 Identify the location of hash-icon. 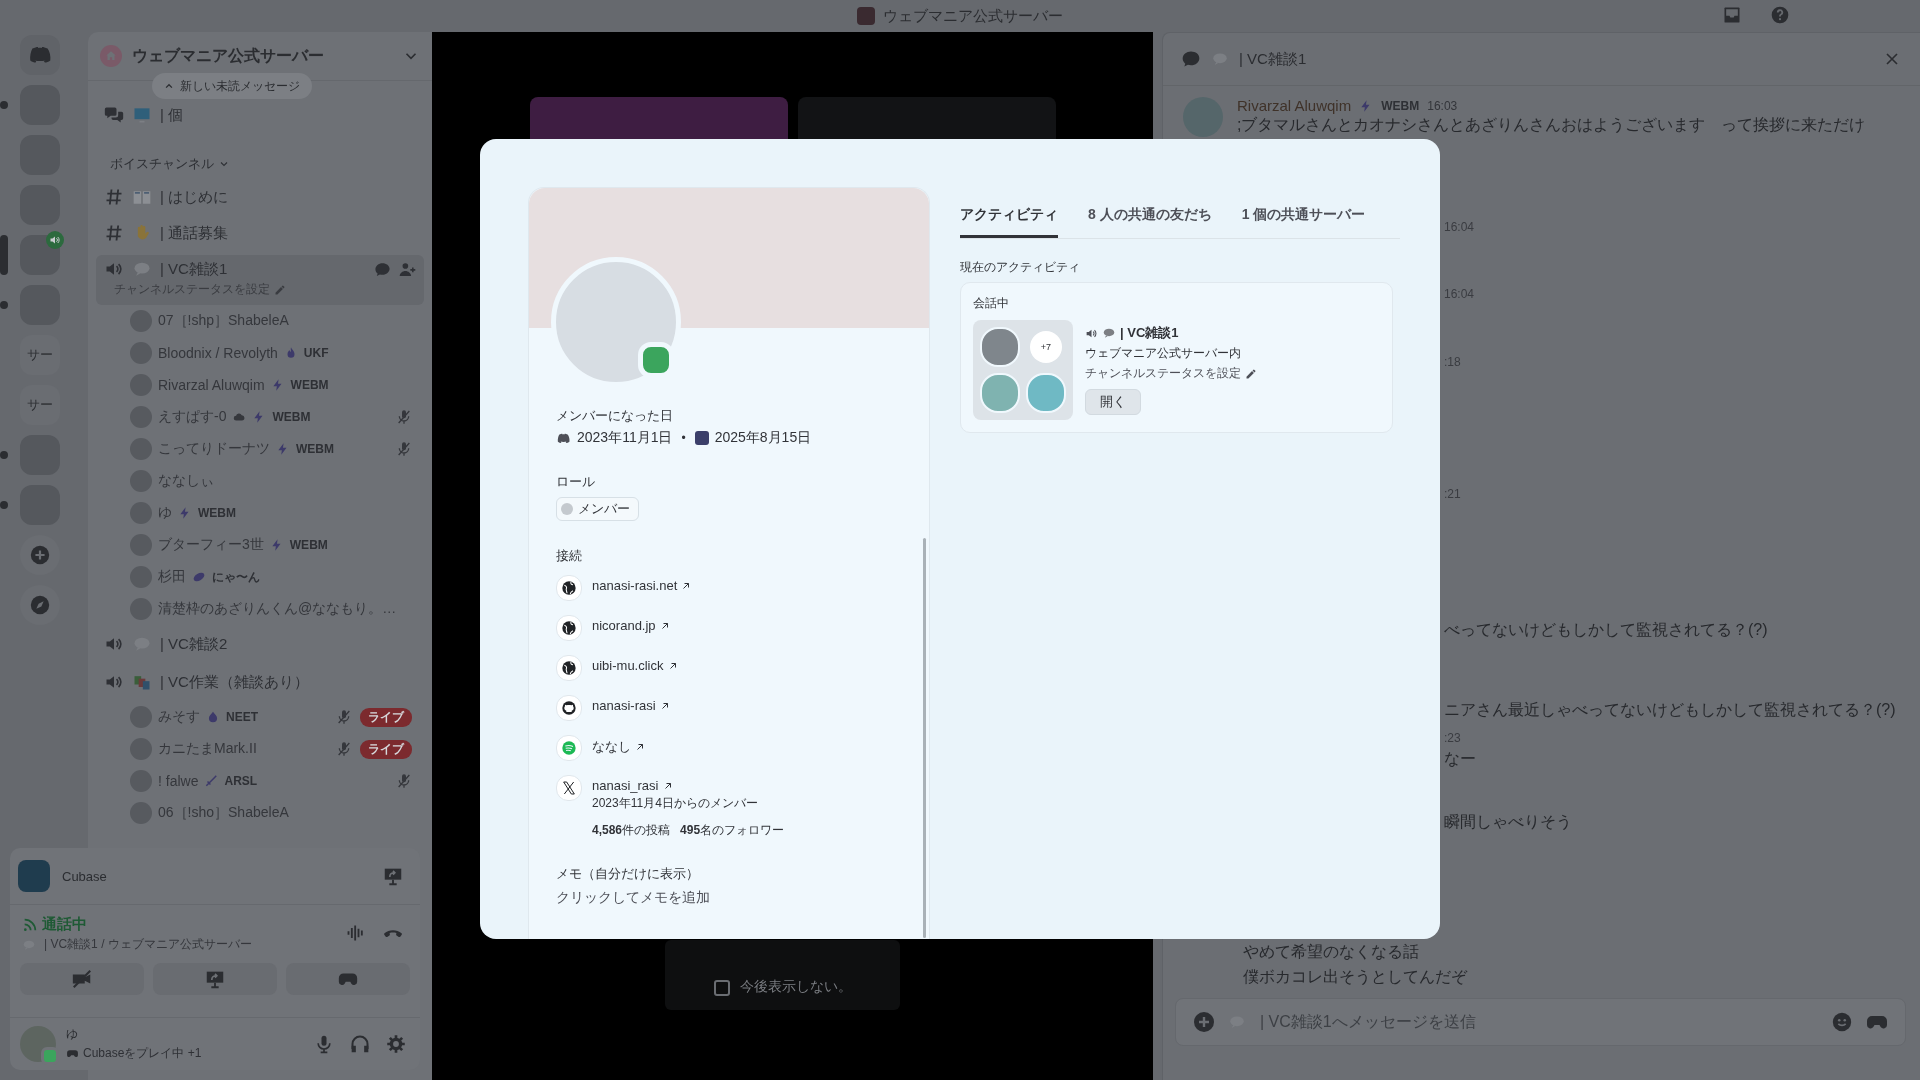
(114, 197).